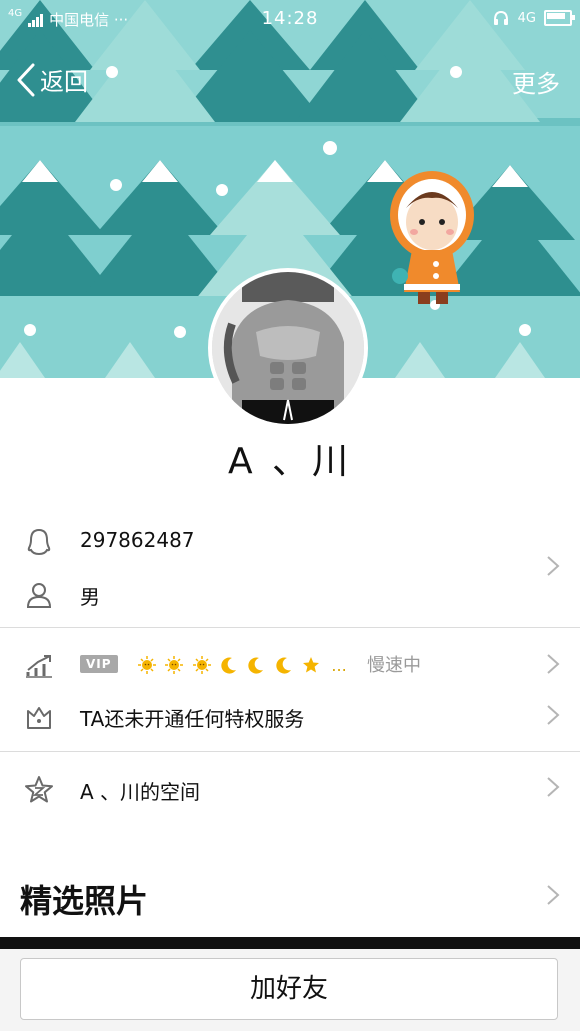 The image size is (580, 1031). What do you see at coordinates (192, 719) in the screenshot?
I see `privilege-services-text: TA还未开通任何特权服务` at bounding box center [192, 719].